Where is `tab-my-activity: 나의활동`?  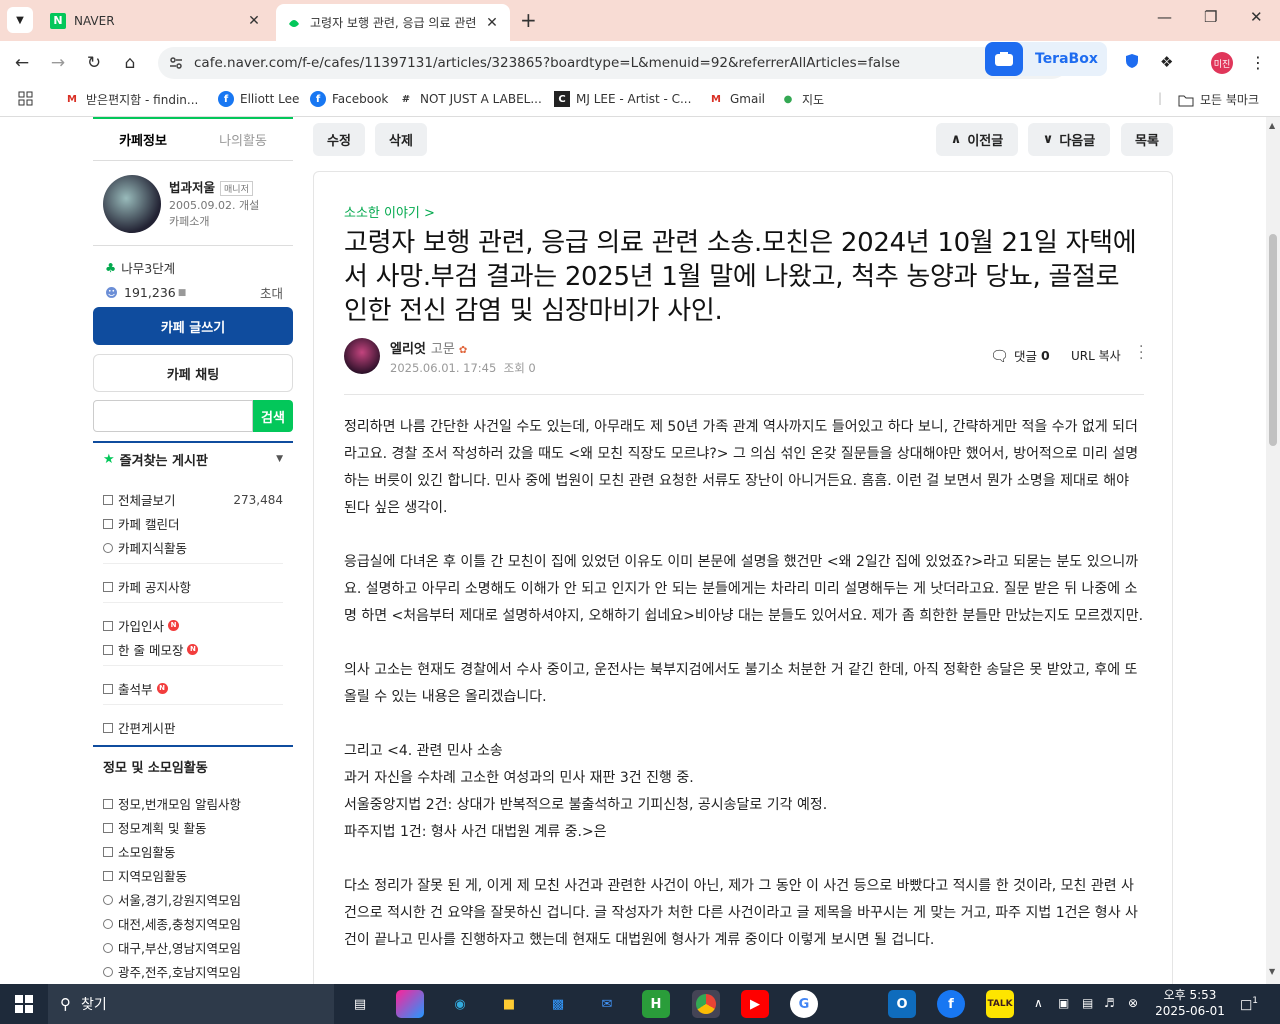
tab-my-activity: 나의활동 is located at coordinates (243, 139).